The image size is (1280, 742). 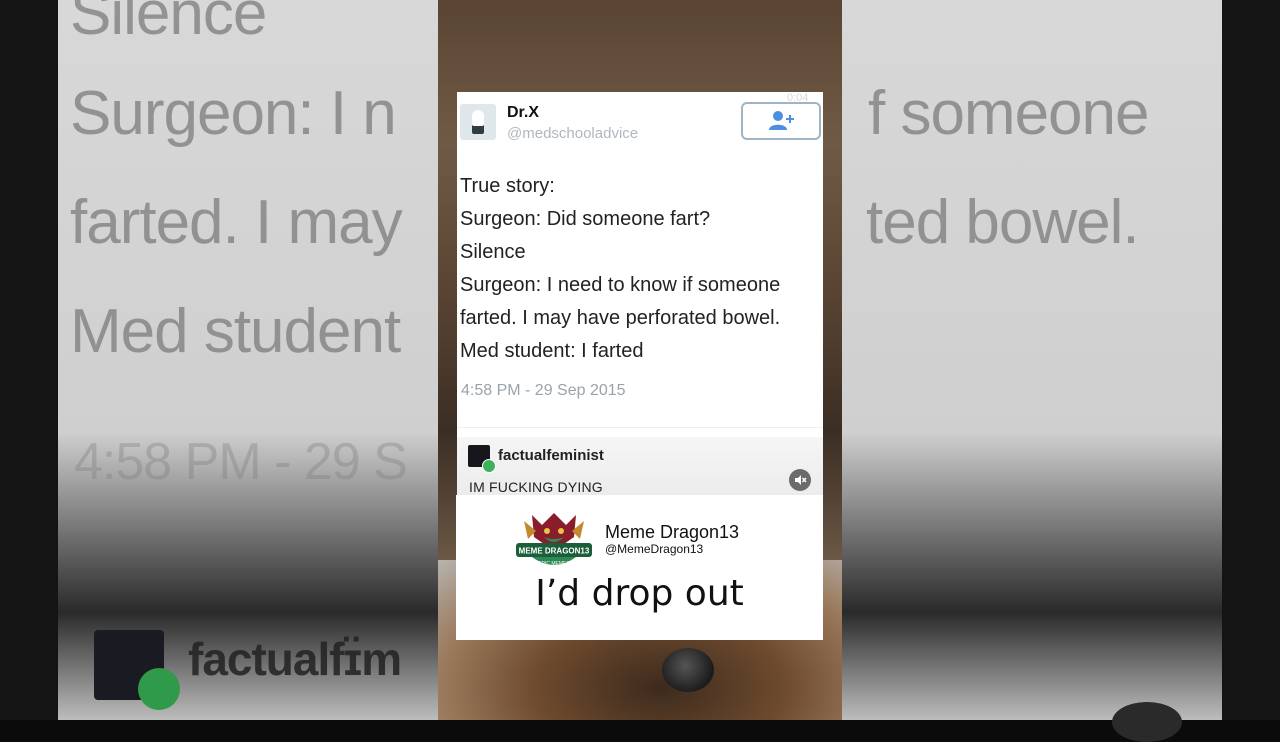 I want to click on tweet-timestamp: 4:58 PM - 29 Sep 2015, so click(x=543, y=390).